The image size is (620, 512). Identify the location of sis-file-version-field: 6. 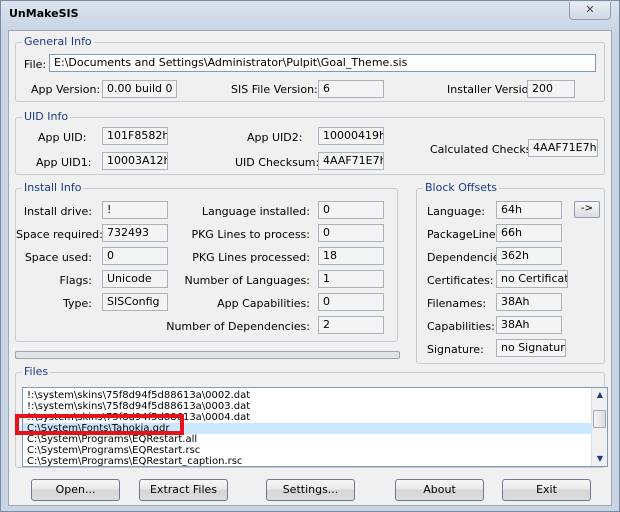
(351, 89).